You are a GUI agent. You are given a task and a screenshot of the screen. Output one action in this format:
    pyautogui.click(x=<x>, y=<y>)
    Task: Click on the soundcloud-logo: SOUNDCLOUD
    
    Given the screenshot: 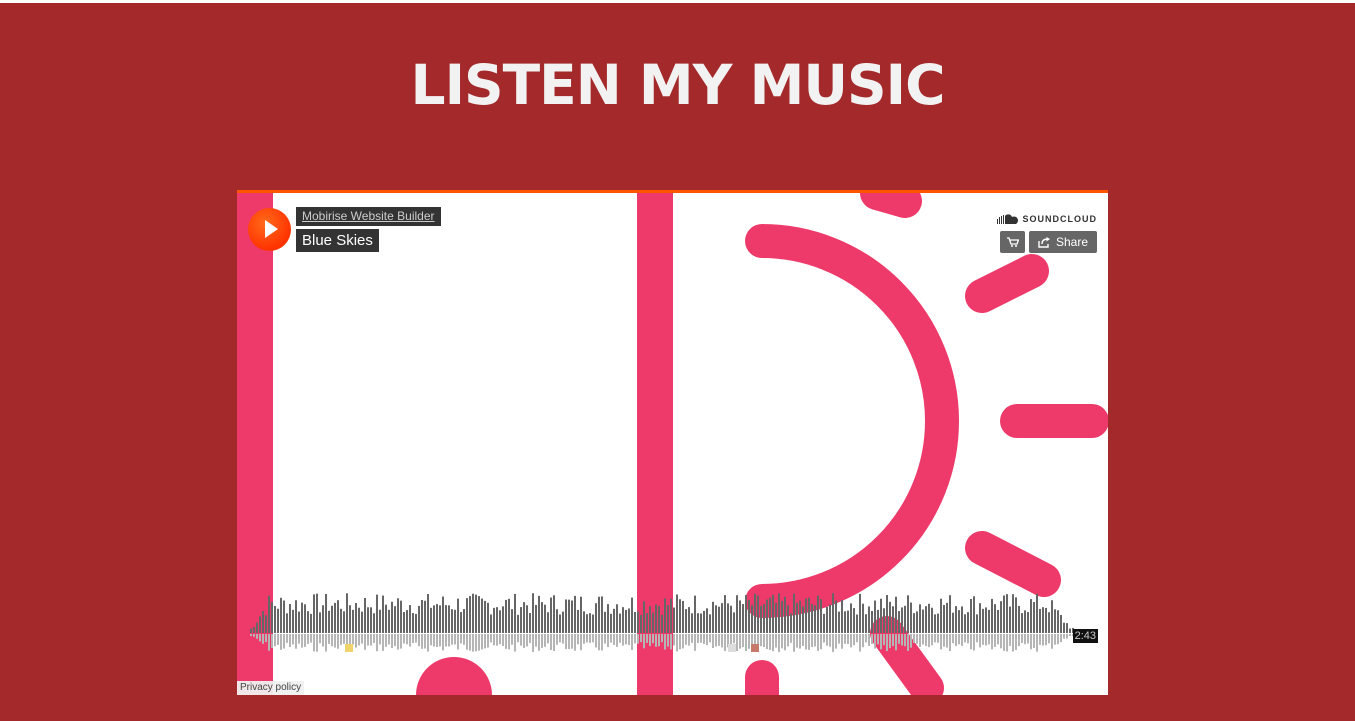 What is the action you would take?
    pyautogui.click(x=1047, y=219)
    